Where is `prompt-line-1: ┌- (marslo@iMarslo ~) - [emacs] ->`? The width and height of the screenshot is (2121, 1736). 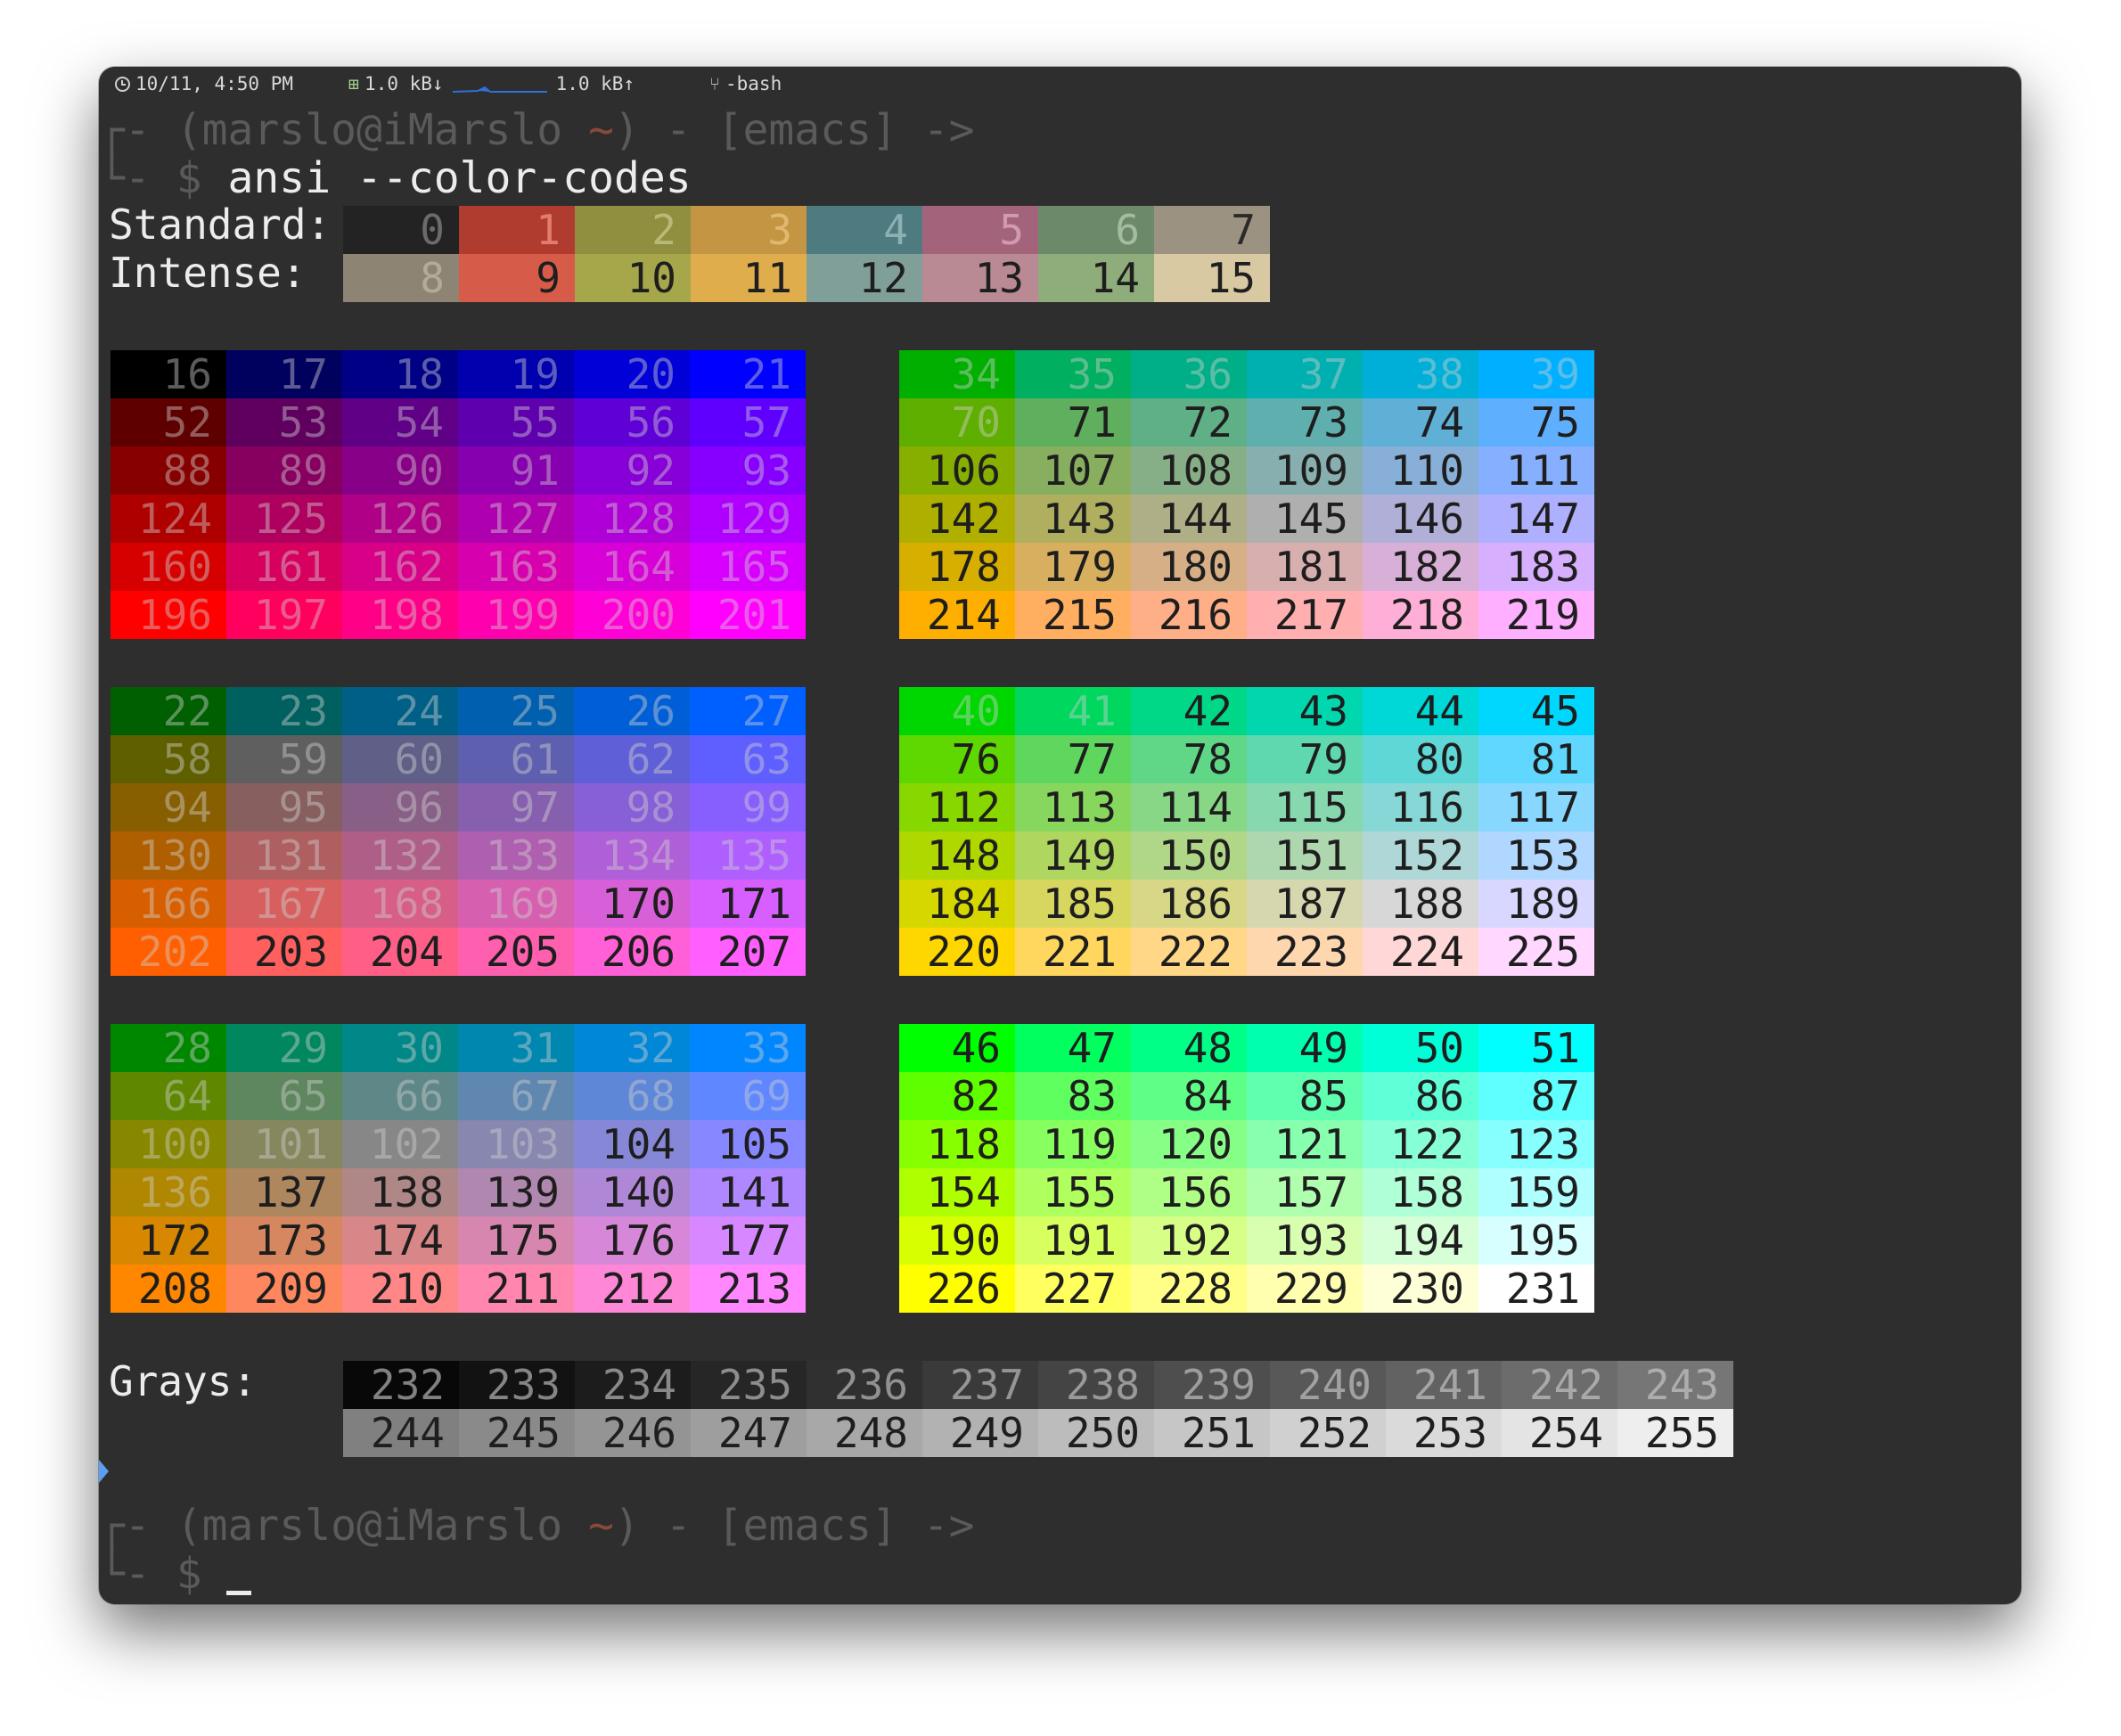
prompt-line-1: ┌- (marslo@iMarslo ~) - [emacs] -> is located at coordinates (537, 130).